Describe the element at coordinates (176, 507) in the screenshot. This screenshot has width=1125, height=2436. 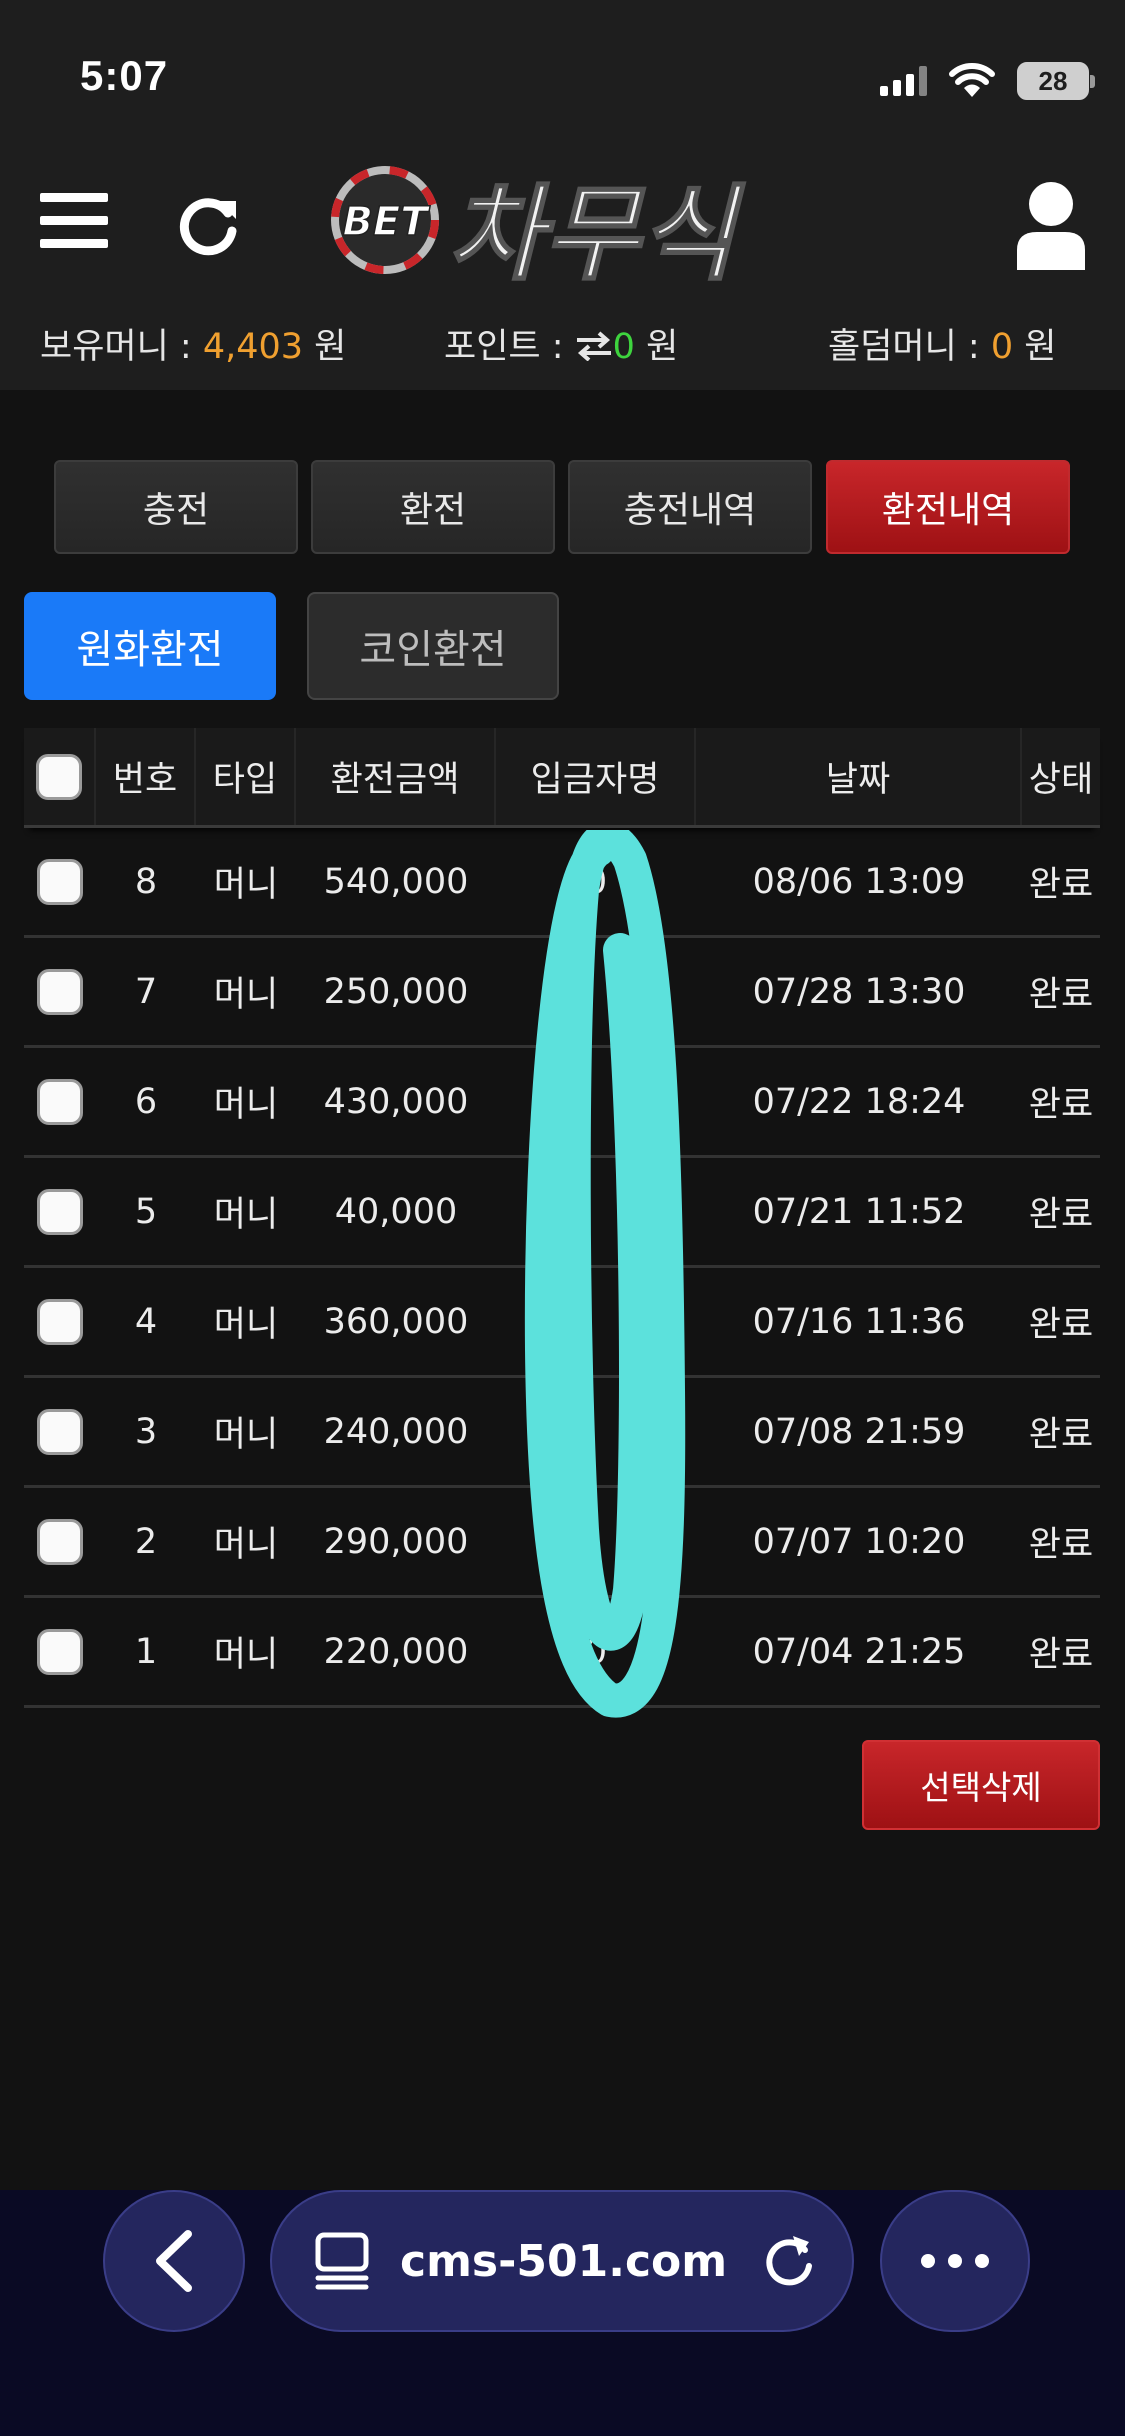
I see `tab-deposit: 충전` at that location.